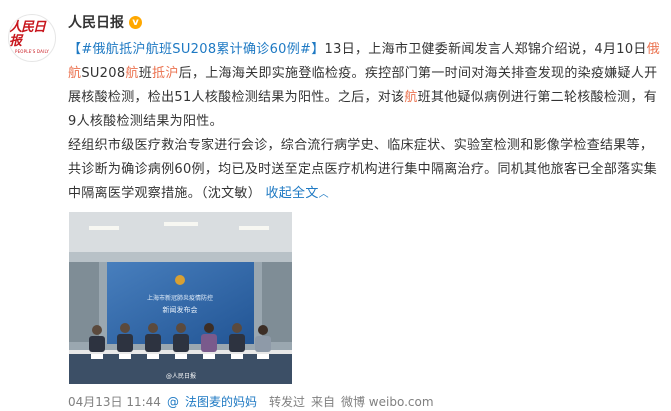 This screenshot has height=411, width=671. Describe the element at coordinates (145, 73) in the screenshot. I see `post-text: 班` at that location.